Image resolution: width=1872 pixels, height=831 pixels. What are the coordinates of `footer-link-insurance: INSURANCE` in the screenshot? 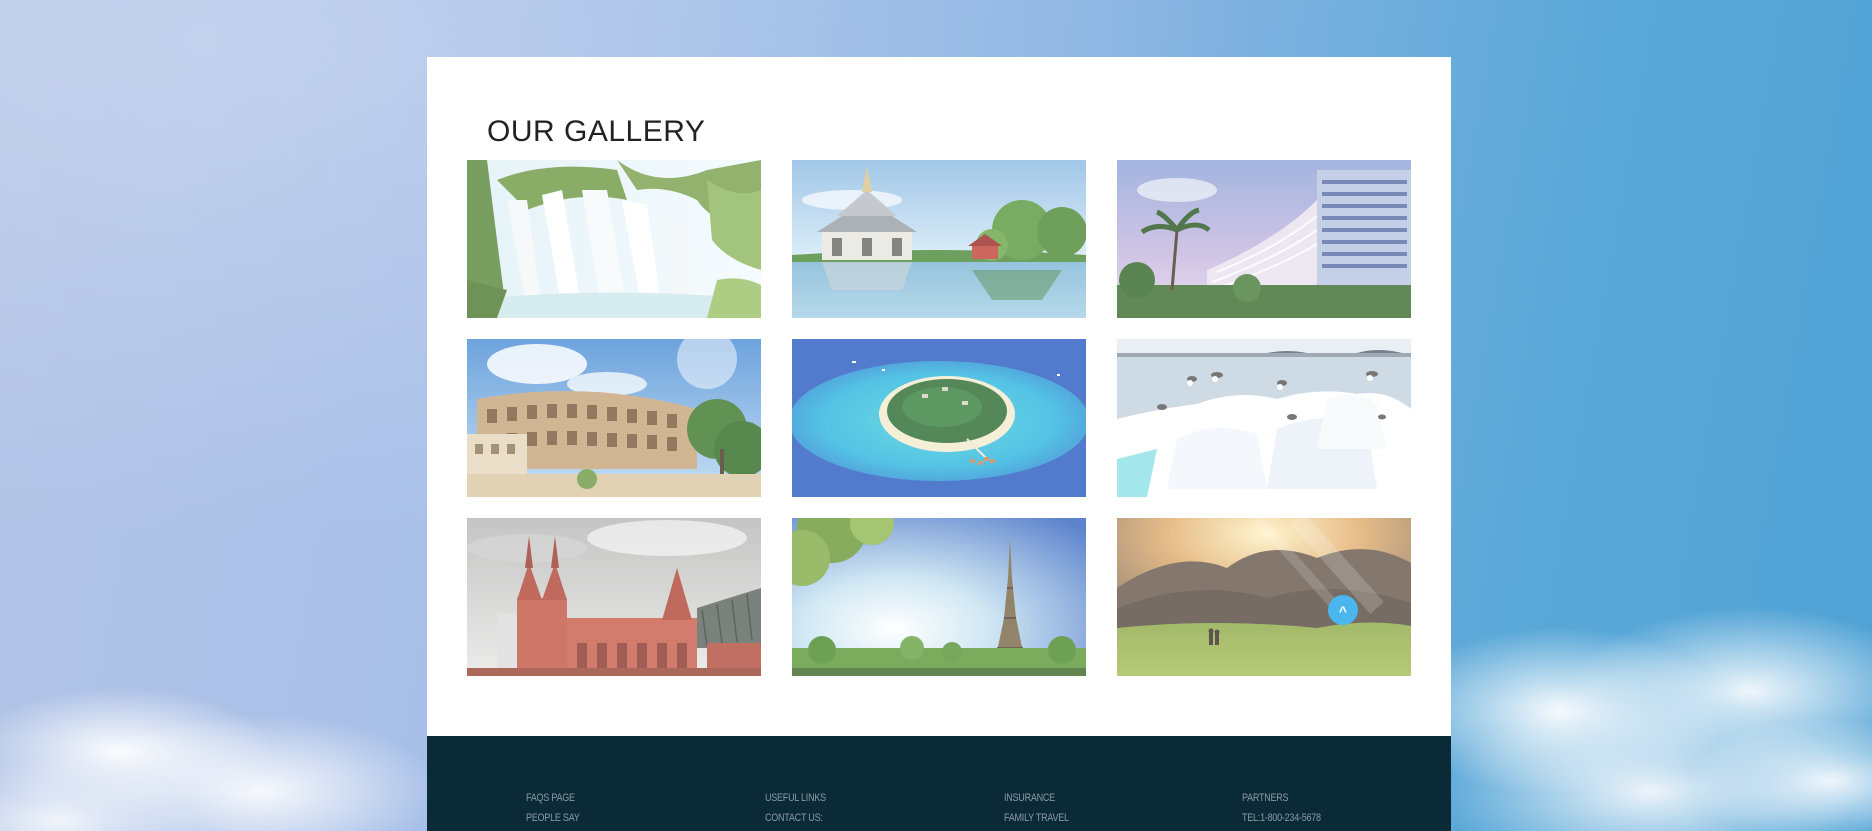 It's located at (1036, 798).